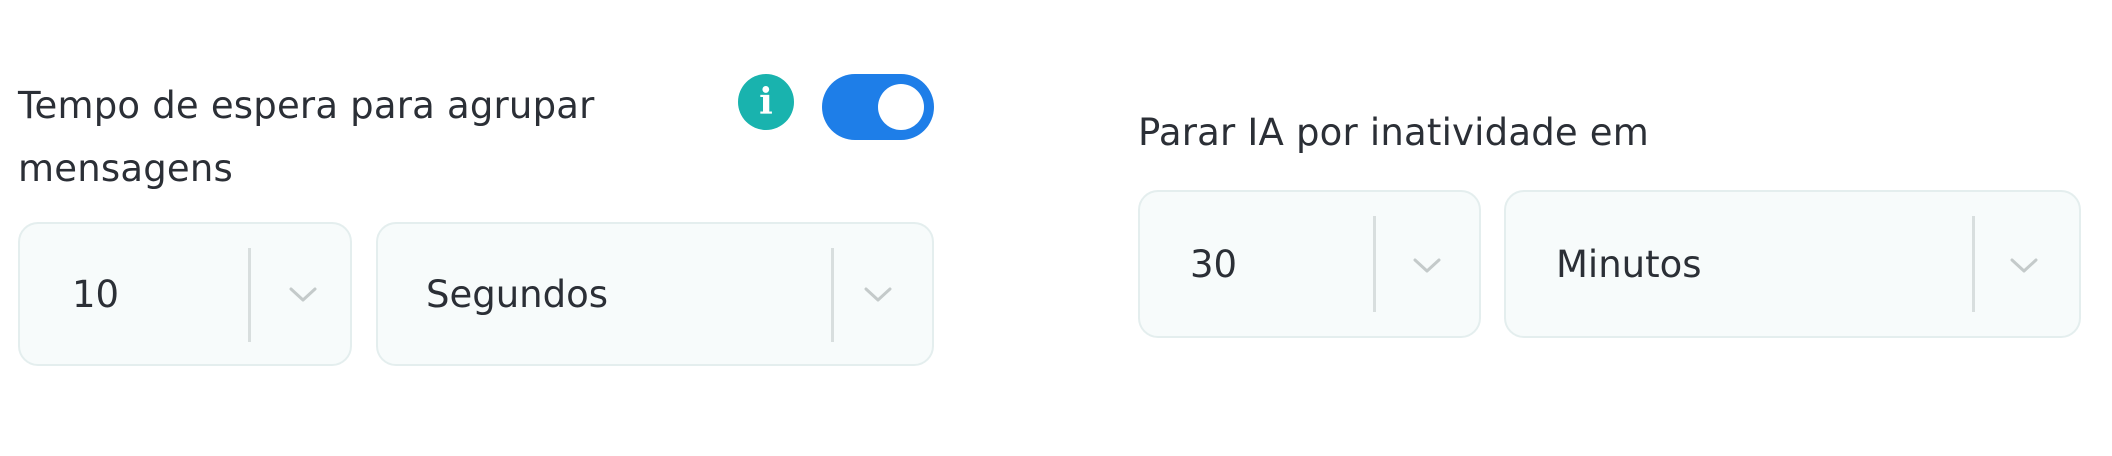  What do you see at coordinates (517, 294) in the screenshot?
I see `wait-unit-value: Segundos` at bounding box center [517, 294].